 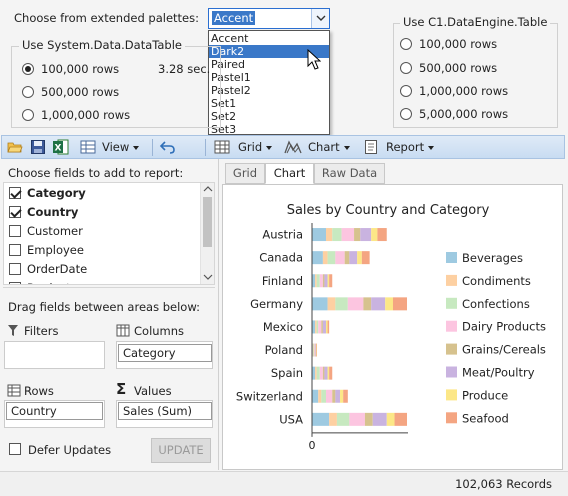 I want to click on legend-label: Seafood, so click(x=485, y=418).